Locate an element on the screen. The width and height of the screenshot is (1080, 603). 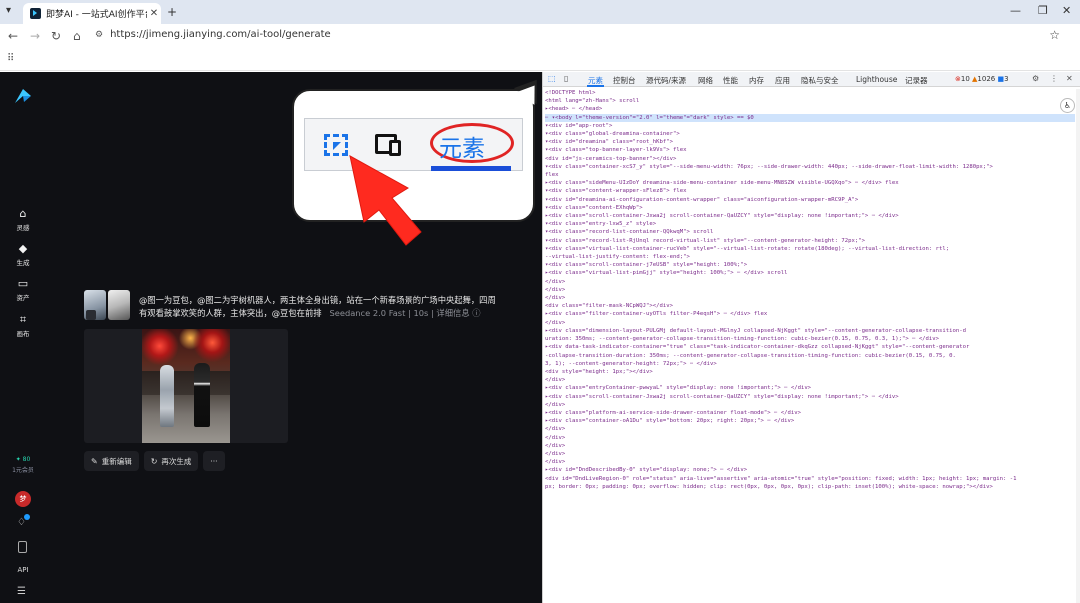
tab-sources: 源代码/来源 is located at coordinates (666, 80).